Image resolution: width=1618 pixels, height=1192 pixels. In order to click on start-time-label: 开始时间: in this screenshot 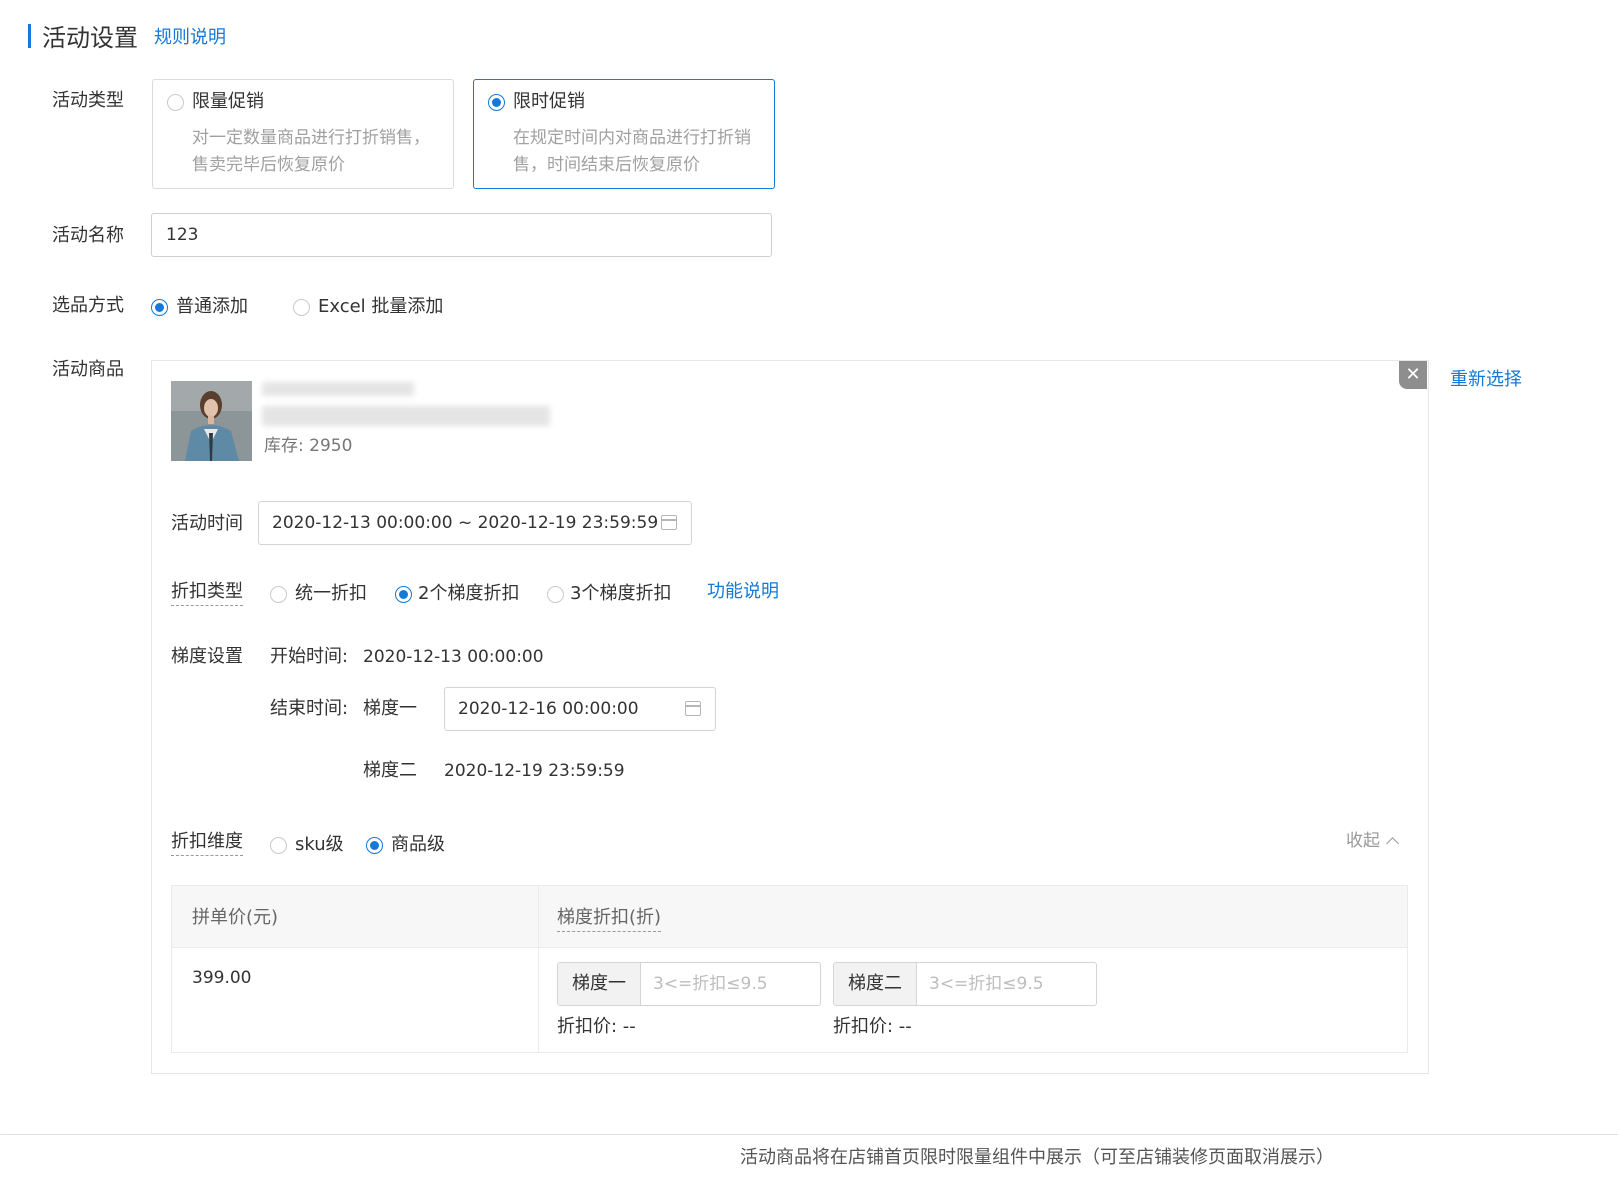, I will do `click(309, 656)`.